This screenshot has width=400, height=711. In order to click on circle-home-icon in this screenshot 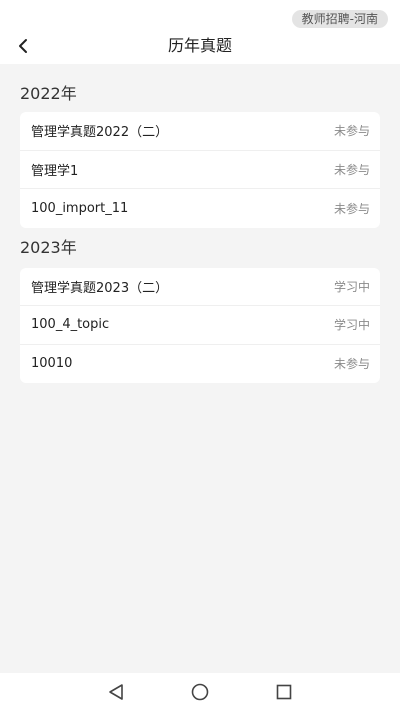, I will do `click(200, 692)`.